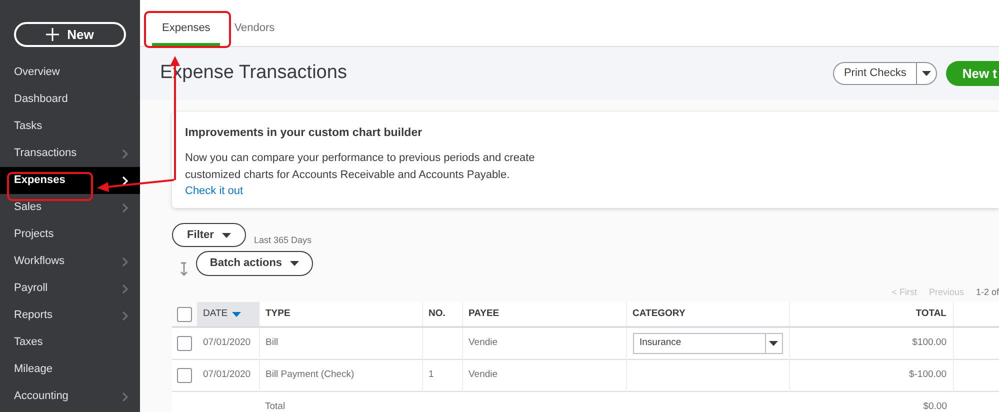  What do you see at coordinates (871, 401) in the screenshot?
I see `total-amount: $0.00` at bounding box center [871, 401].